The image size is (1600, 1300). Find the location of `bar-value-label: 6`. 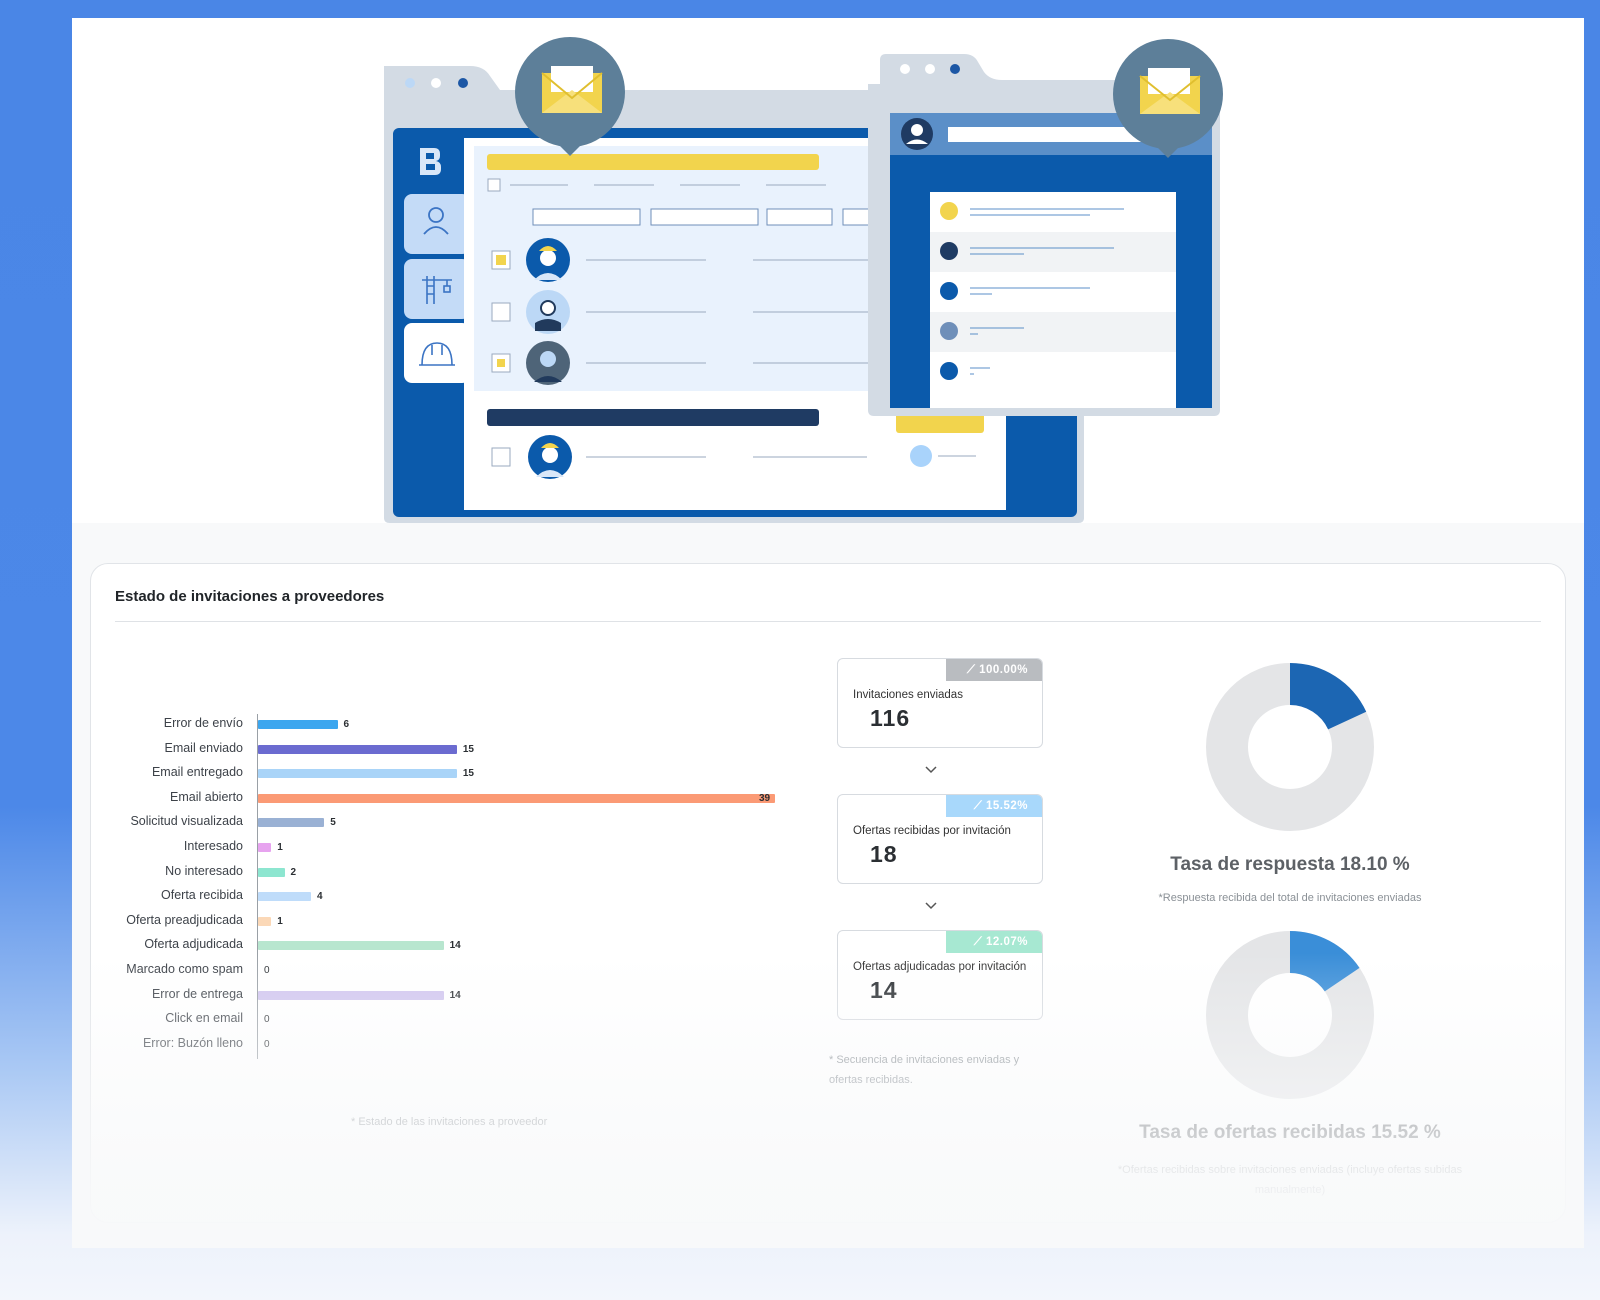

bar-value-label: 6 is located at coordinates (346, 724).